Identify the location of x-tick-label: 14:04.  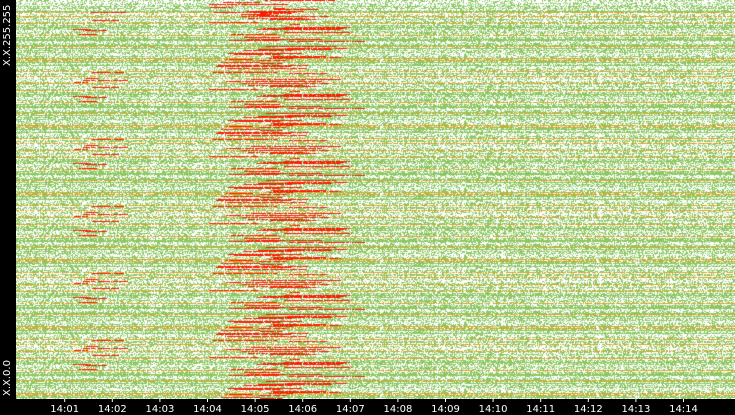
(207, 409).